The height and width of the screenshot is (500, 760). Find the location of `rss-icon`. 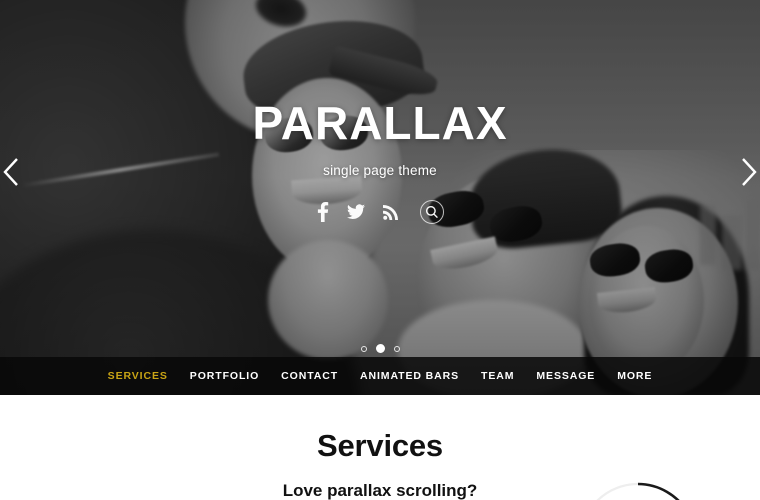

rss-icon is located at coordinates (390, 212).